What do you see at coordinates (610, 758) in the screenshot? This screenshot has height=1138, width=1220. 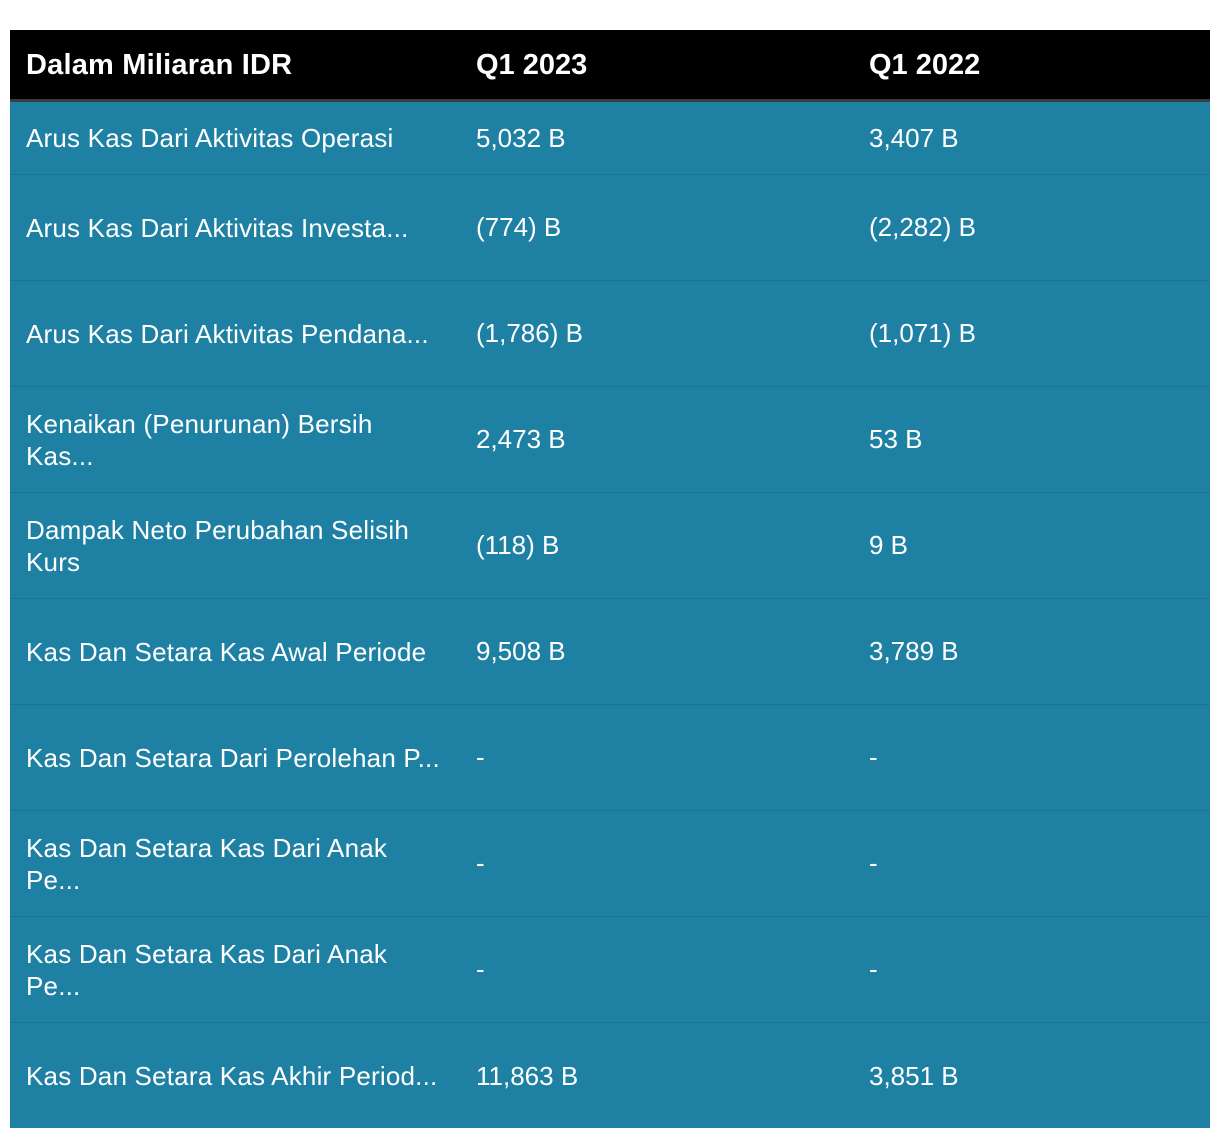 I see `table-row: Kas Dan Setara Dari Perolehan P... - -` at bounding box center [610, 758].